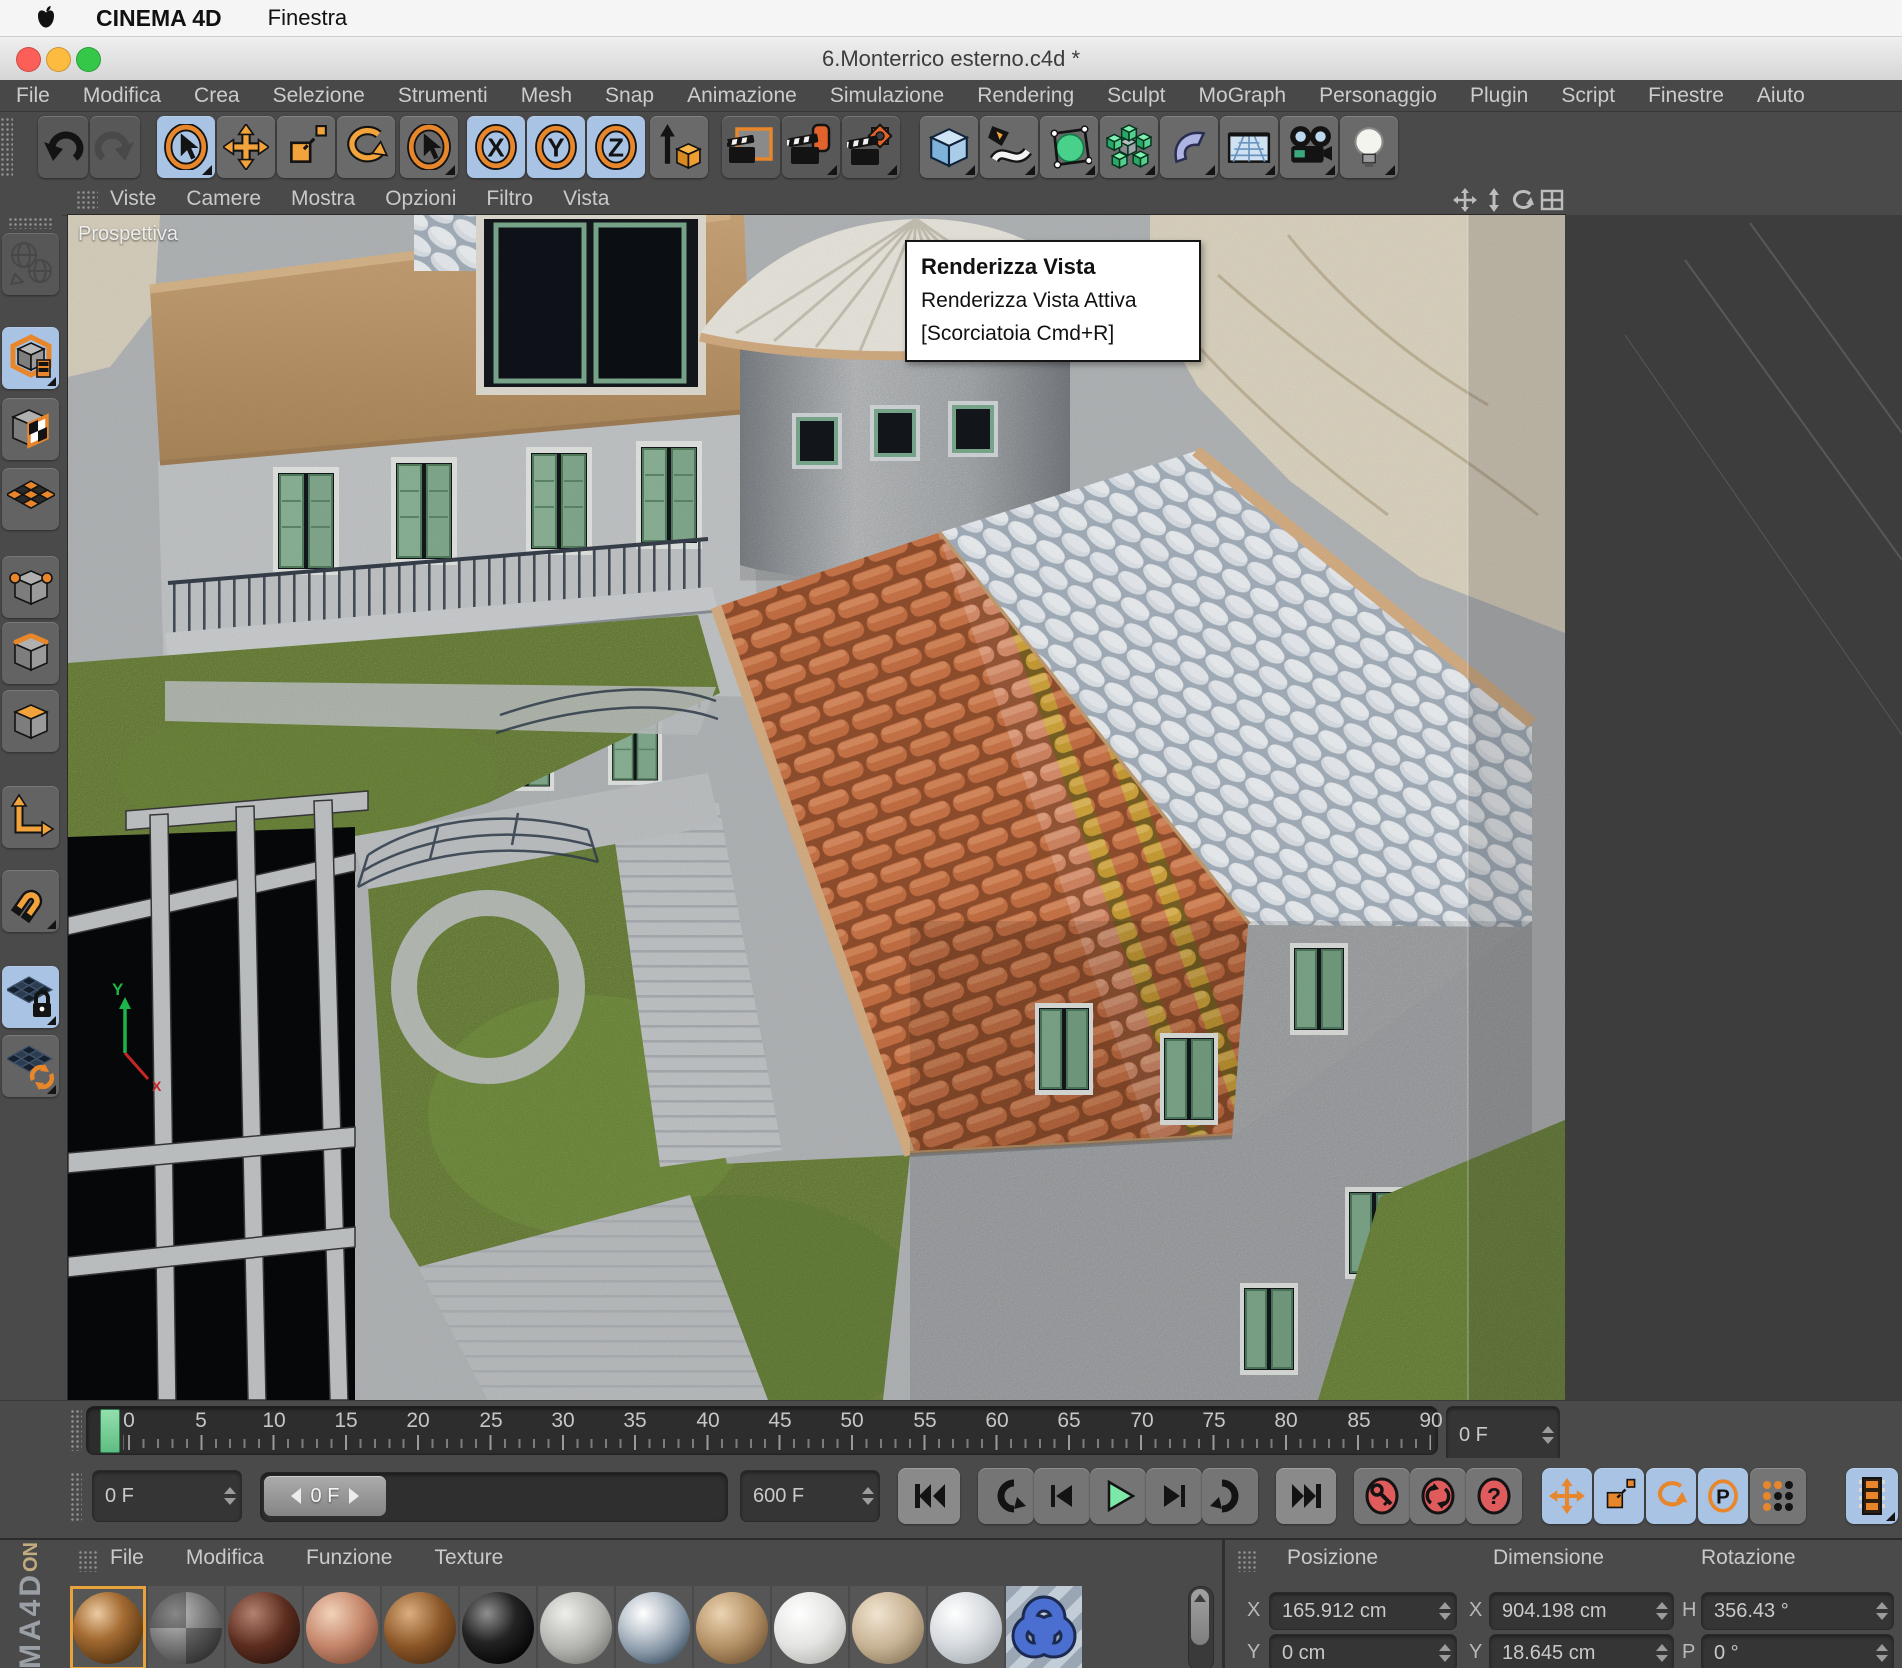  Describe the element at coordinates (30, 499) in the screenshot. I see `workplane-mode-button` at that location.